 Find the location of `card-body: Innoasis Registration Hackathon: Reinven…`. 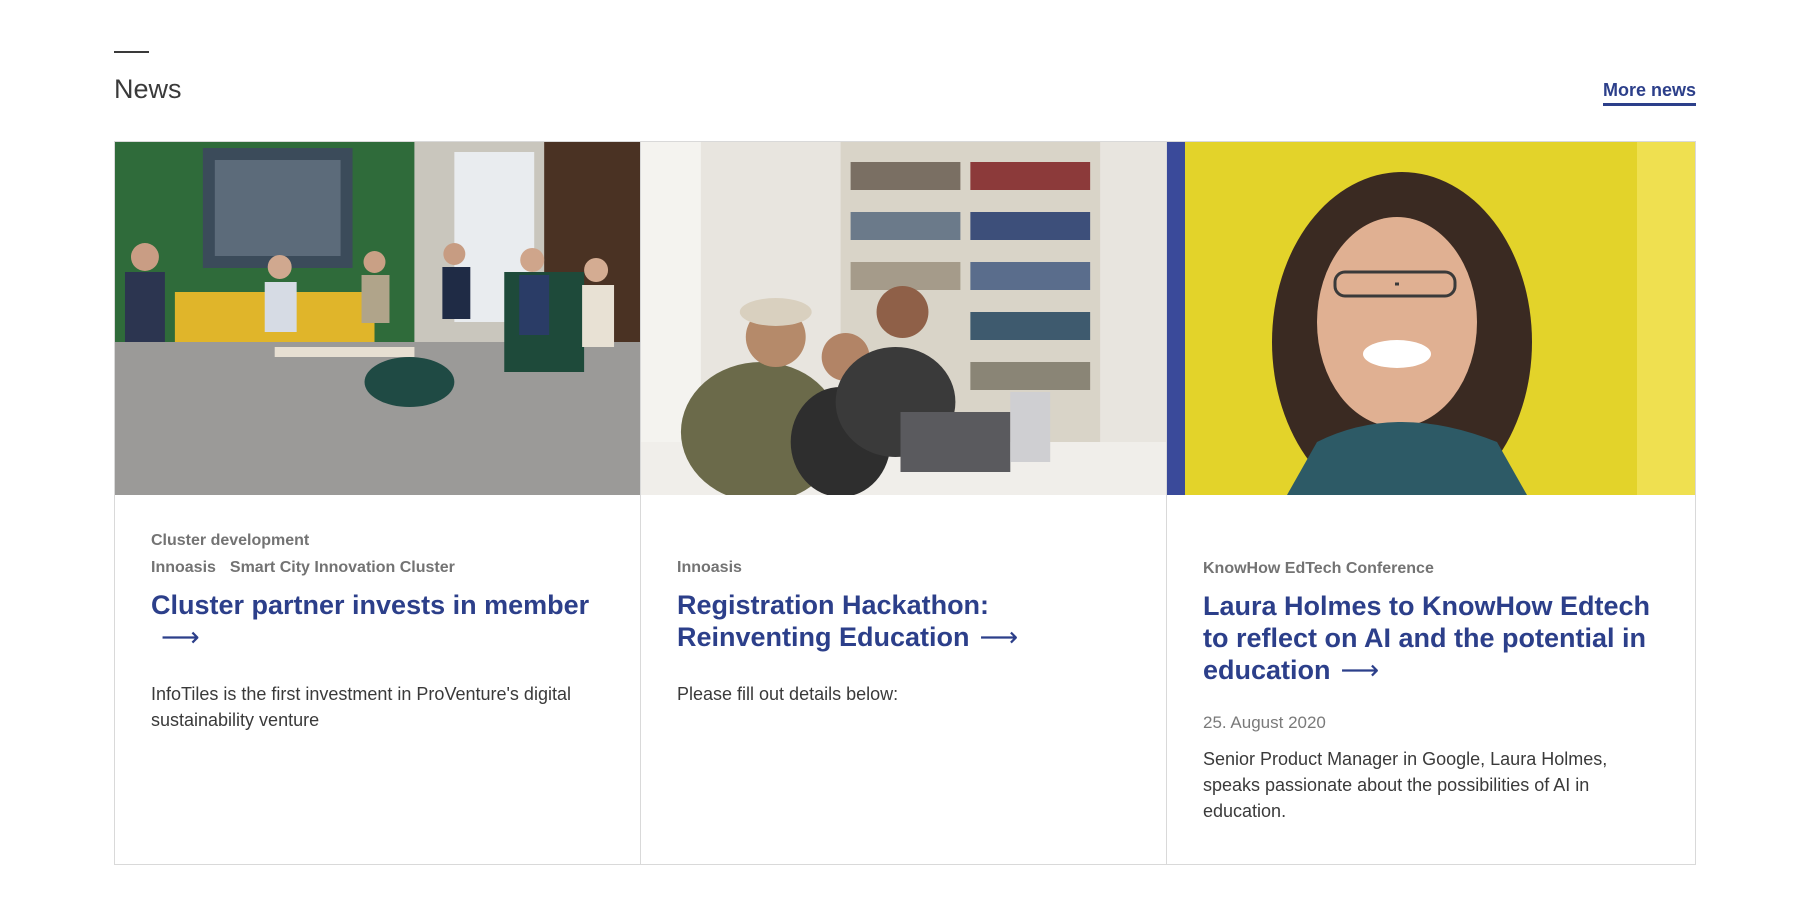

card-body: Innoasis Registration Hackathon: Reinven… is located at coordinates (903, 630).